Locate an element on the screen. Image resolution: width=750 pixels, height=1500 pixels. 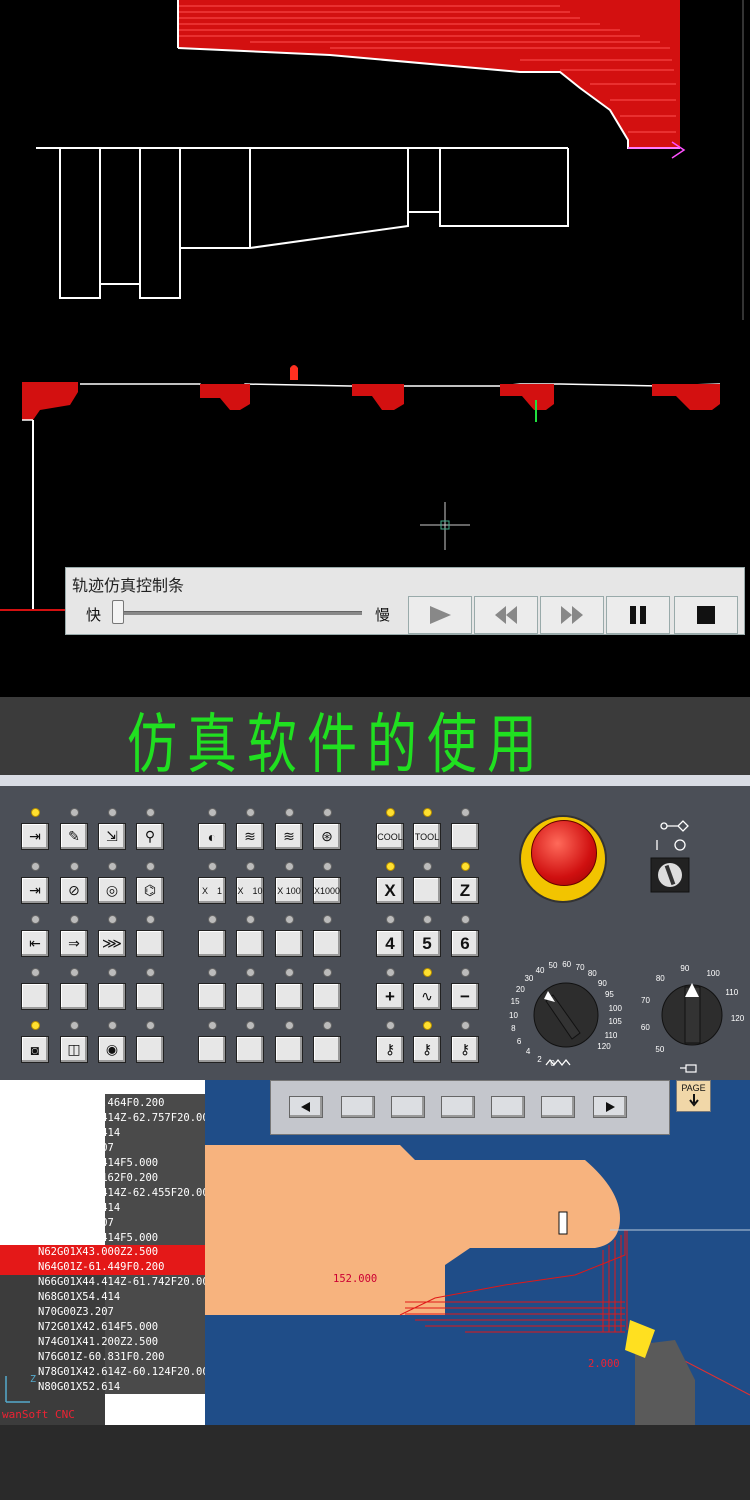
page-button: PAGE is located at coordinates (693, 1096).